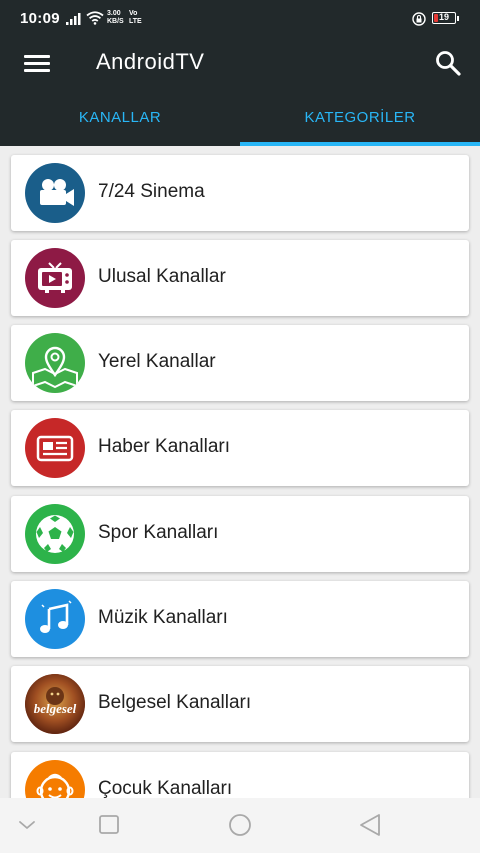  I want to click on home-circle-icon, so click(240, 825).